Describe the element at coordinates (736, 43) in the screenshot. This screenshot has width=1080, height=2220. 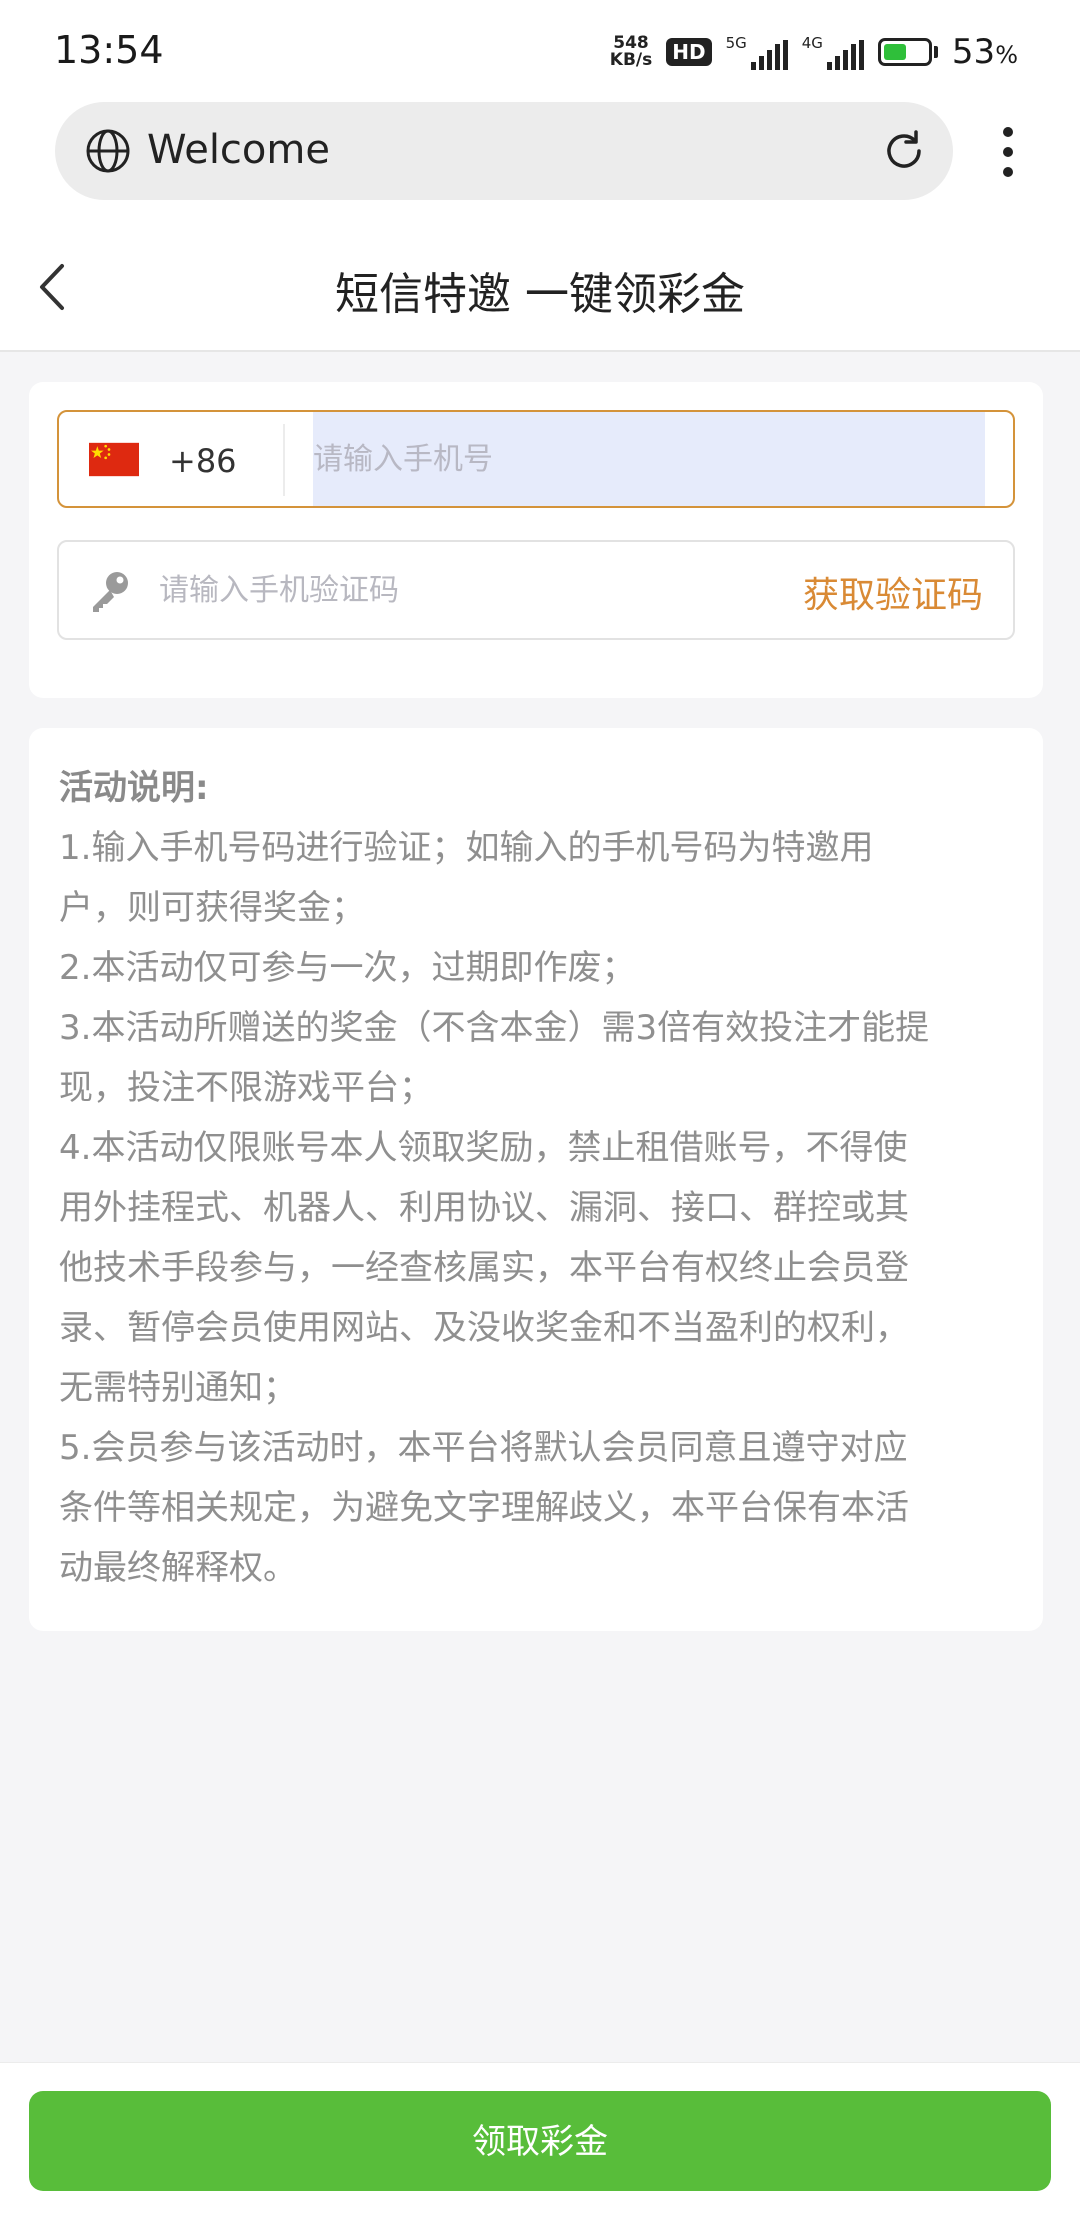
I see `signal-5g-label: 5G` at that location.